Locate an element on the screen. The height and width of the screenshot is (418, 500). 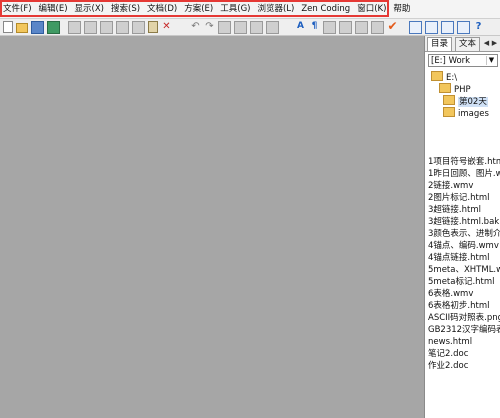
delete-icon: ✕ is located at coordinates (166, 26).